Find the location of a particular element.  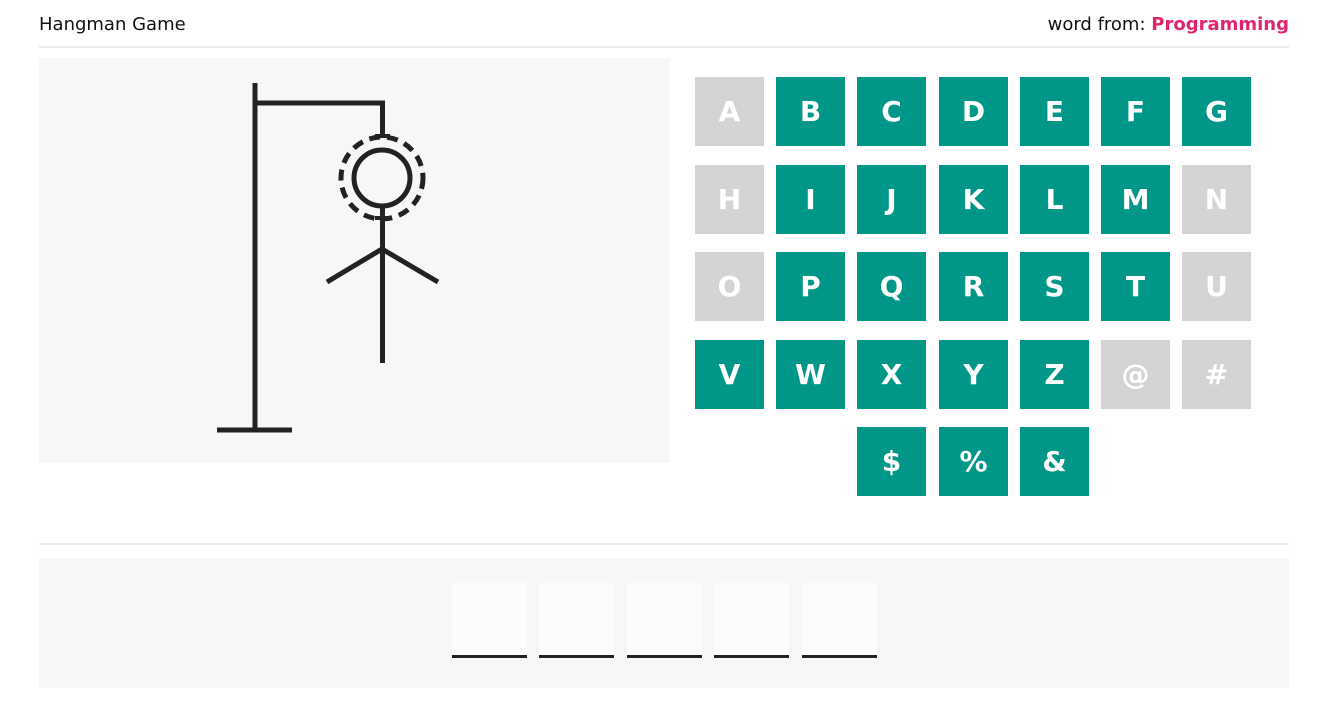

letter-key: X is located at coordinates (891, 374).